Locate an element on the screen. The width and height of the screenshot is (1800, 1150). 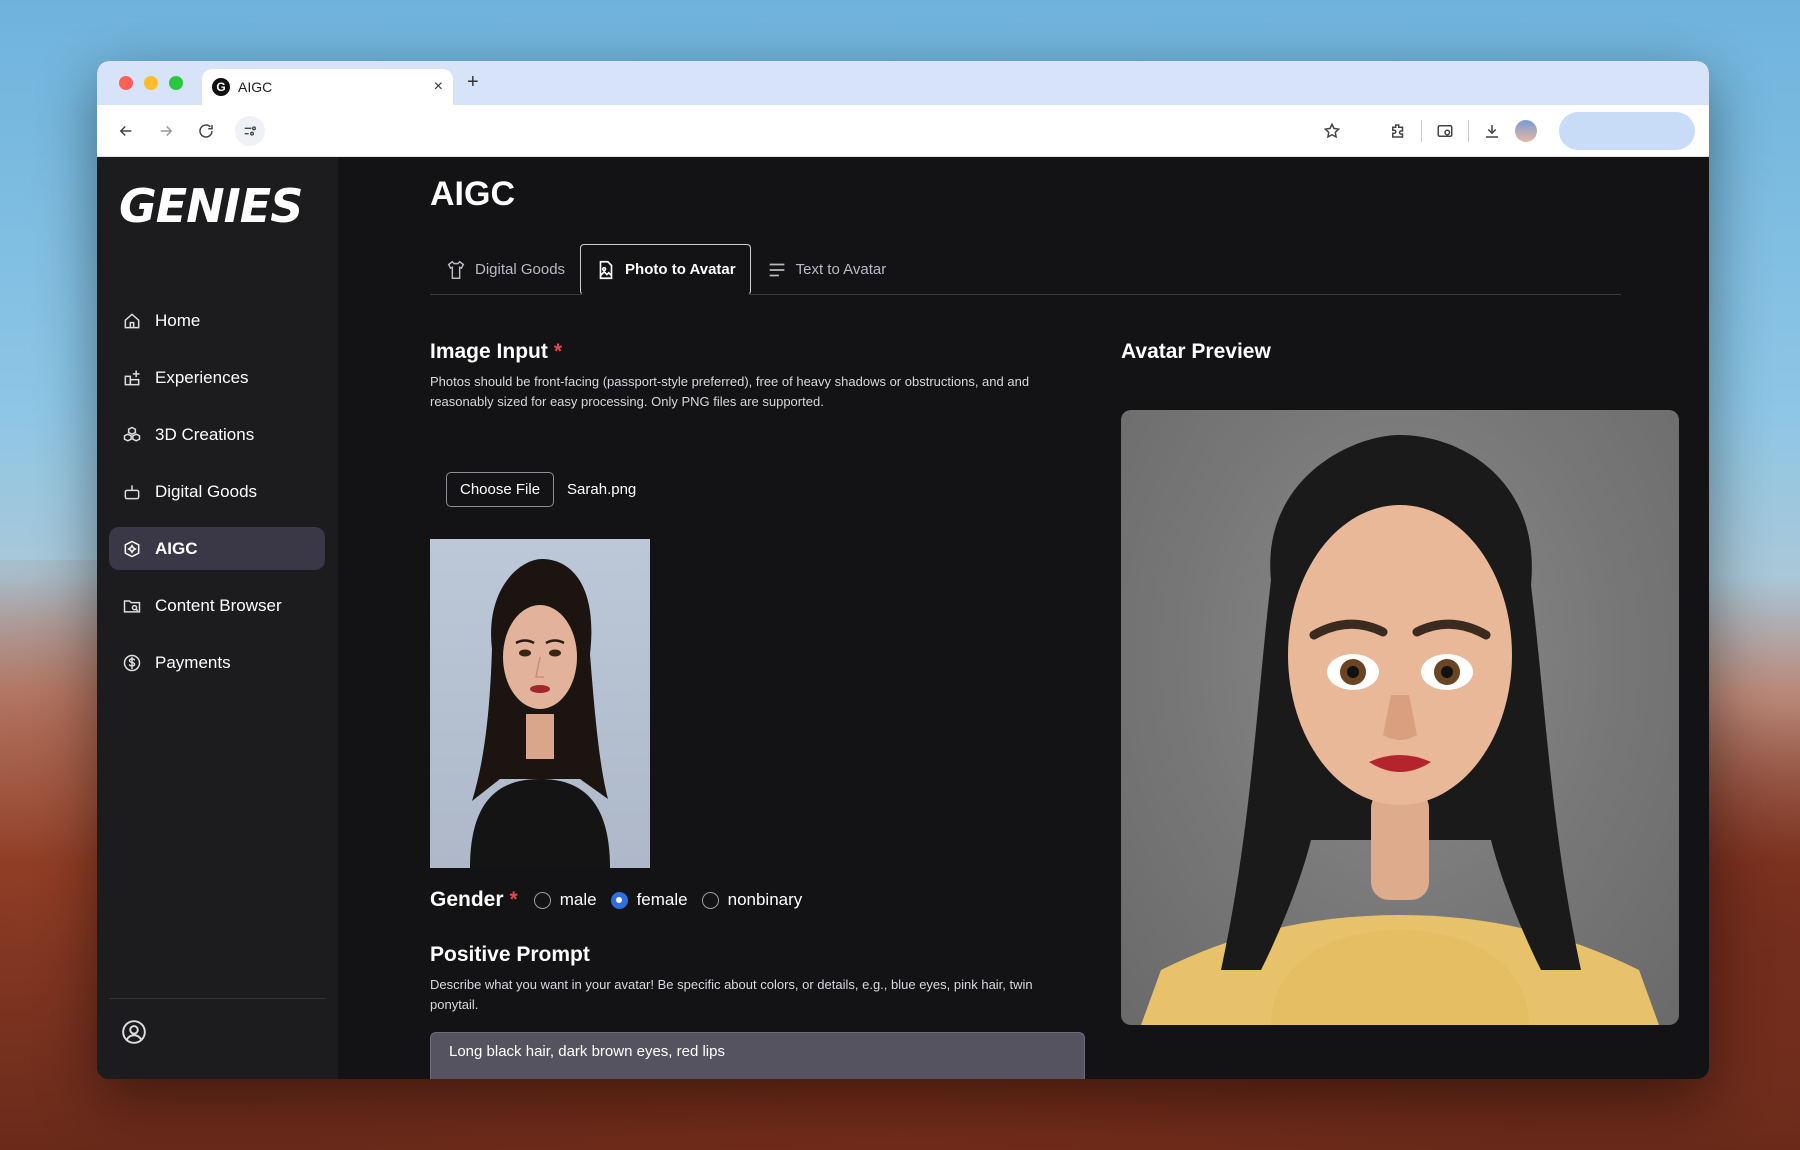
radio-female is located at coordinates (619, 900).